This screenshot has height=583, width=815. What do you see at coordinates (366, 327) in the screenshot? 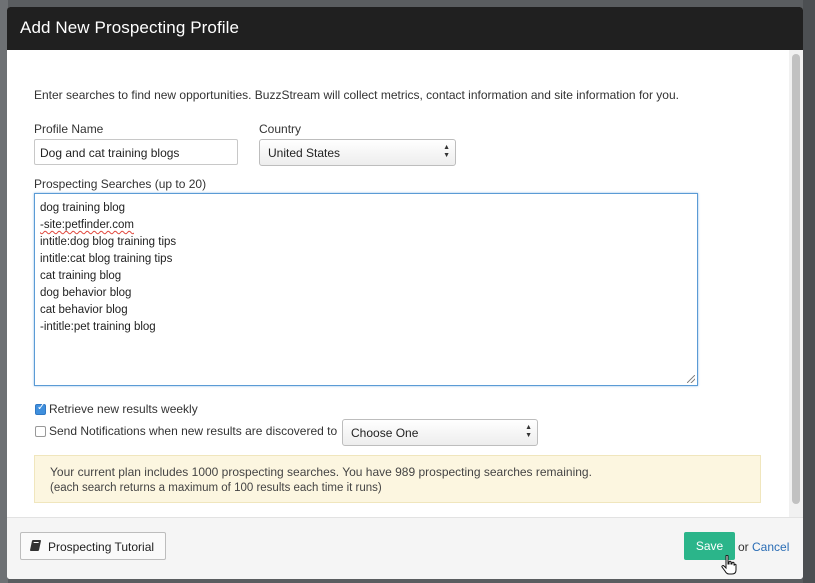
I see `search-line: -intitle:pet training blog` at bounding box center [366, 327].